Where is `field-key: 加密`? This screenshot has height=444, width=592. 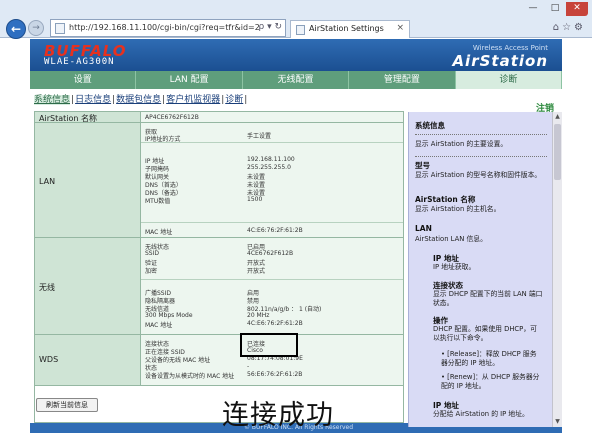
field-key: 加密 is located at coordinates (151, 271).